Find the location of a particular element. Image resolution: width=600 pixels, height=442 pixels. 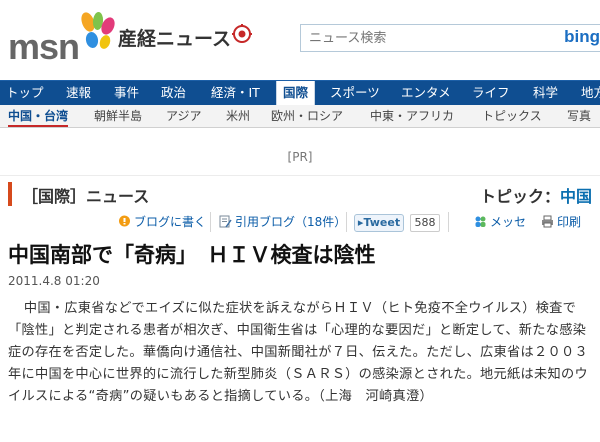

sankei-eye-icon is located at coordinates (242, 33).